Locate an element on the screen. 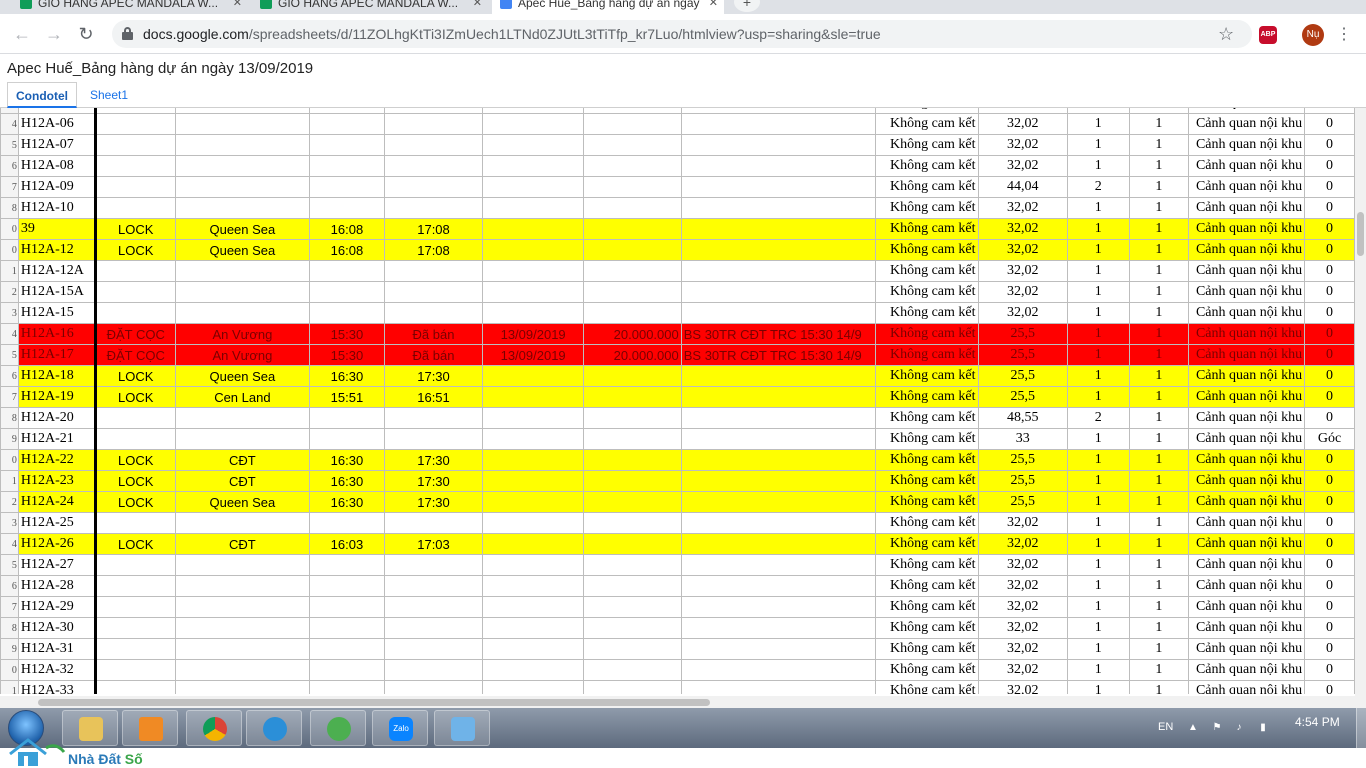 This screenshot has width=1366, height=768. unit-code-cell: 39 is located at coordinates (57, 229).